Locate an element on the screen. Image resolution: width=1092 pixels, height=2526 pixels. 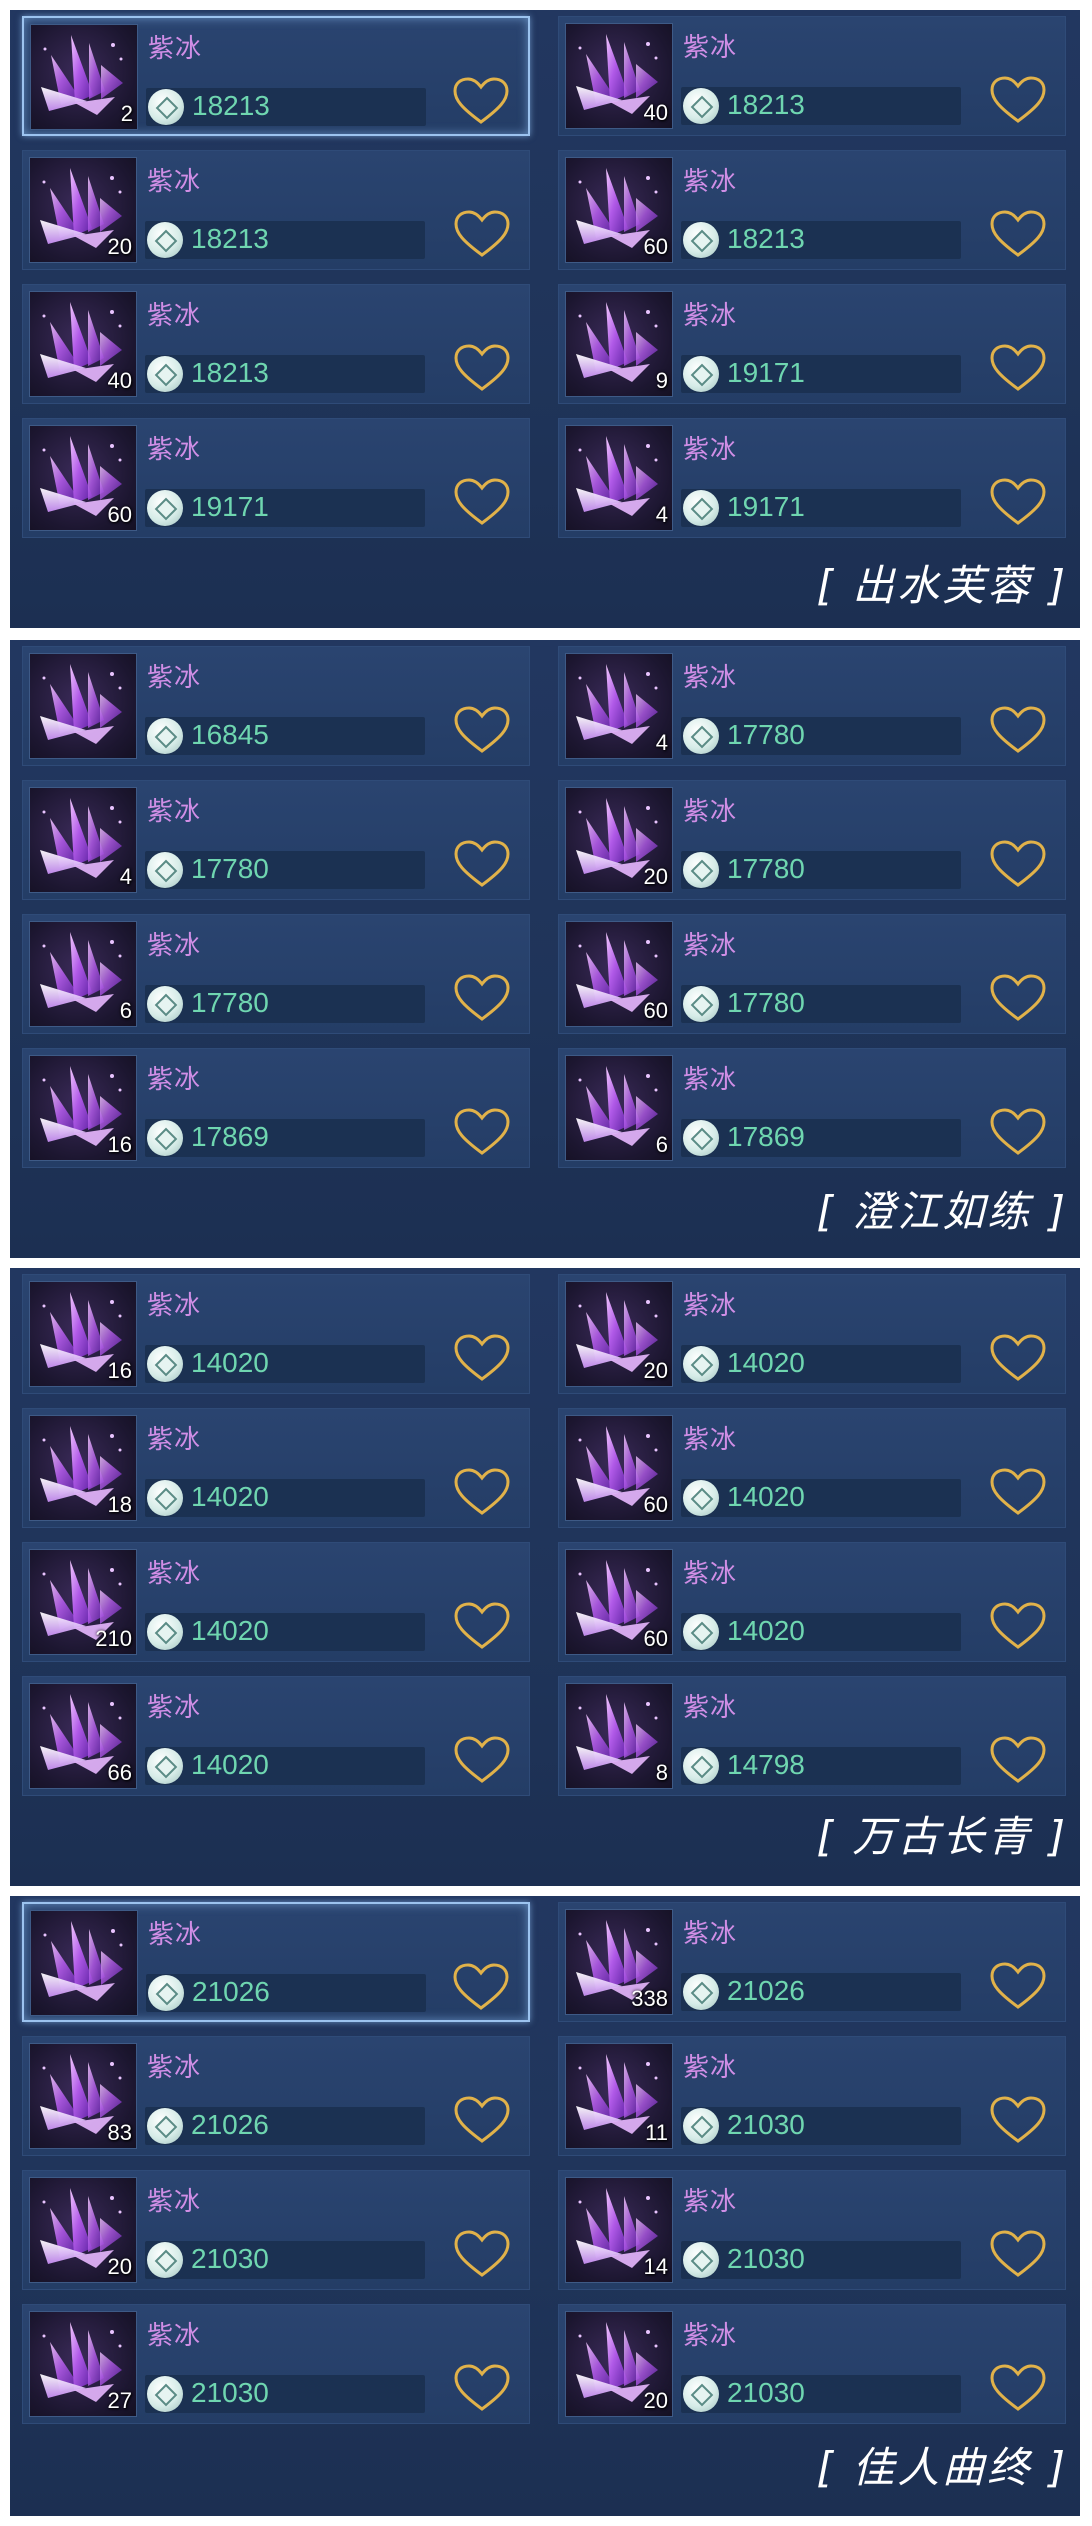
listing-card: 16 紫冰 17869 is located at coordinates (276, 1108).